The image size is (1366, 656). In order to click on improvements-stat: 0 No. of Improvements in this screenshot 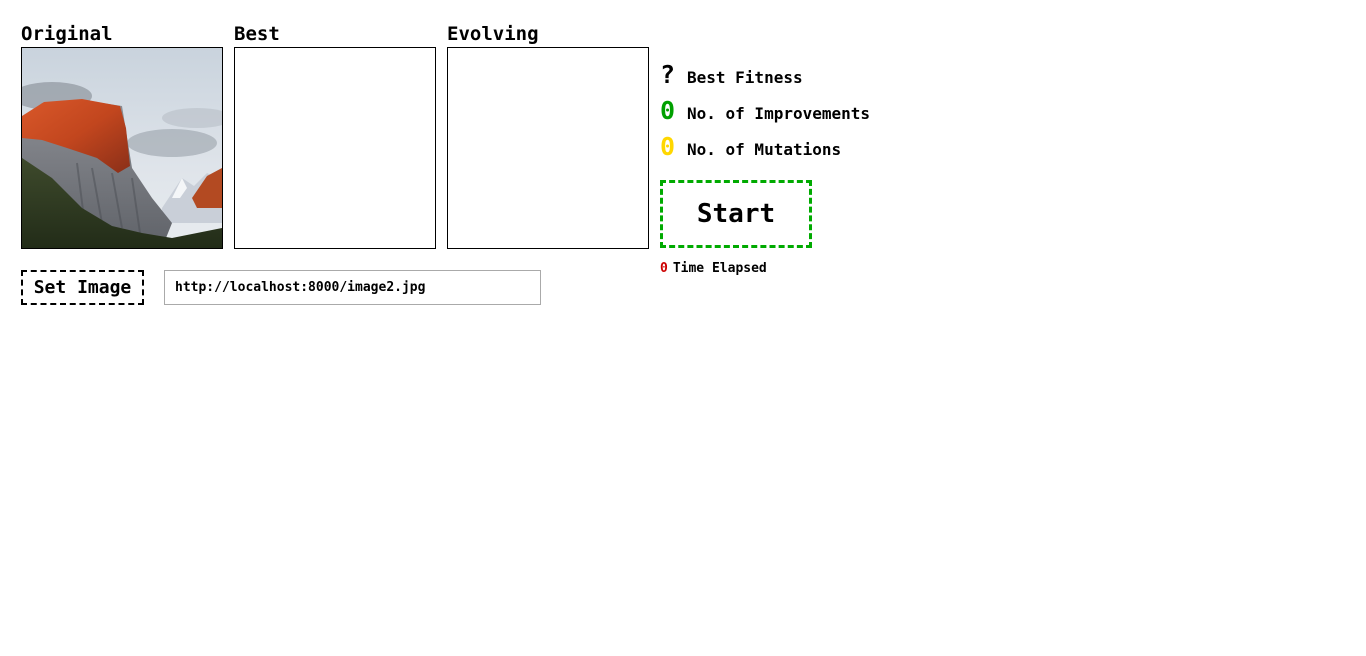, I will do `click(765, 110)`.